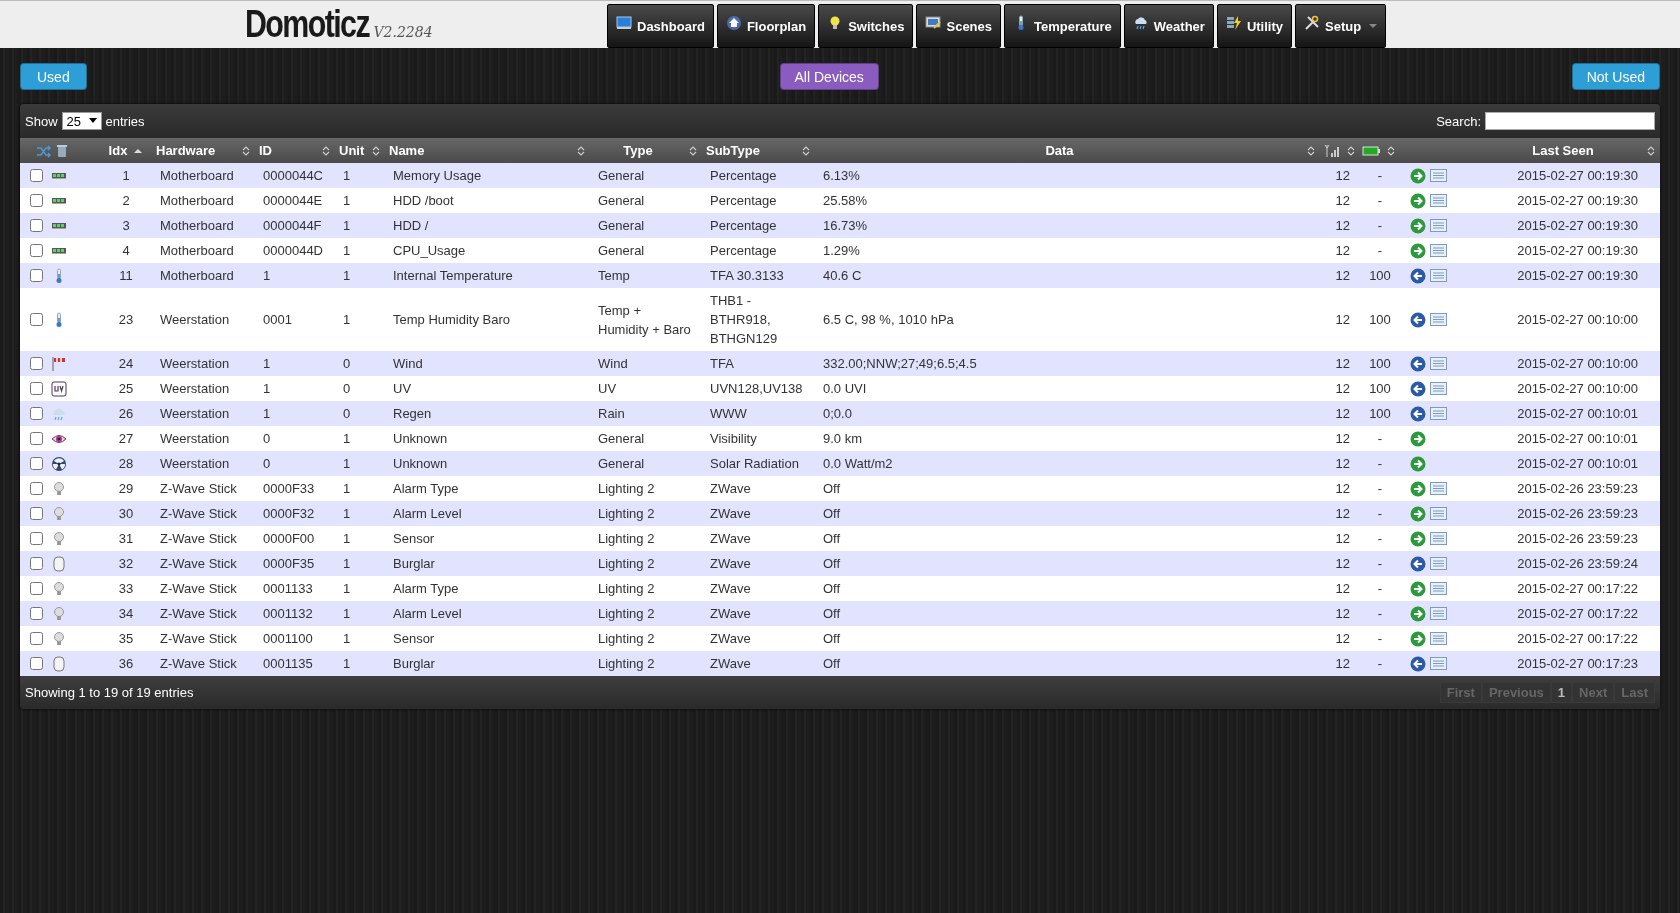 This screenshot has height=913, width=1680. I want to click on table-cell: 0.0 UVI, so click(1067, 388).